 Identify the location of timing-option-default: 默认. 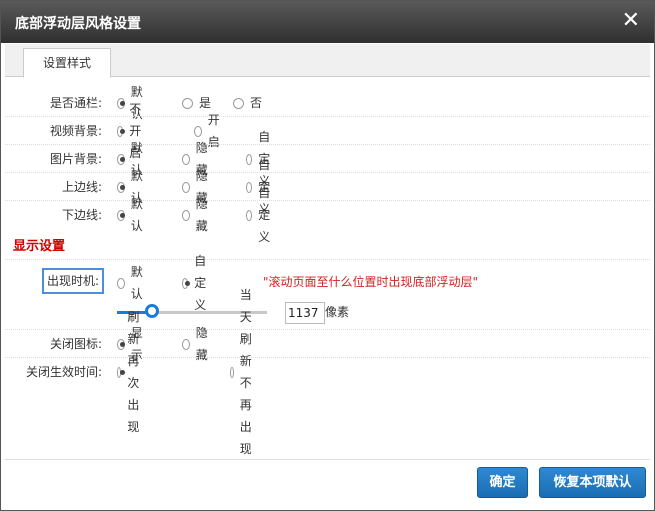
(131, 283).